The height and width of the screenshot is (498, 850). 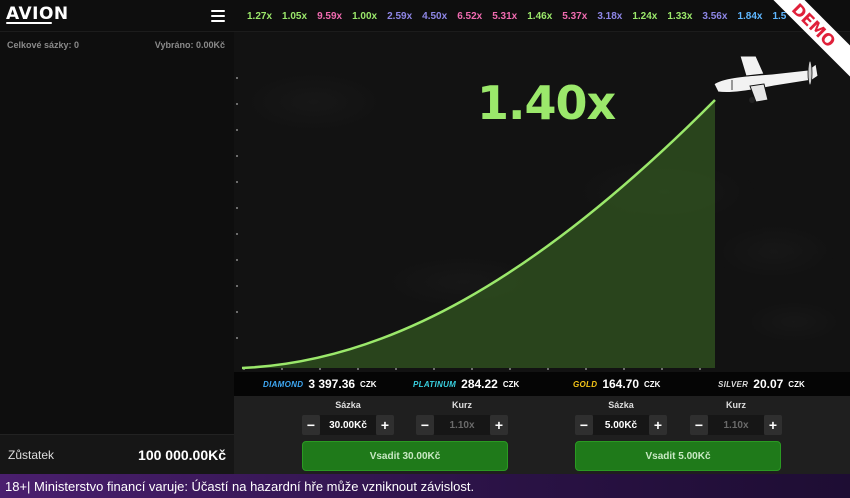 What do you see at coordinates (621, 384) in the screenshot?
I see `jackpot-amount: 164.70` at bounding box center [621, 384].